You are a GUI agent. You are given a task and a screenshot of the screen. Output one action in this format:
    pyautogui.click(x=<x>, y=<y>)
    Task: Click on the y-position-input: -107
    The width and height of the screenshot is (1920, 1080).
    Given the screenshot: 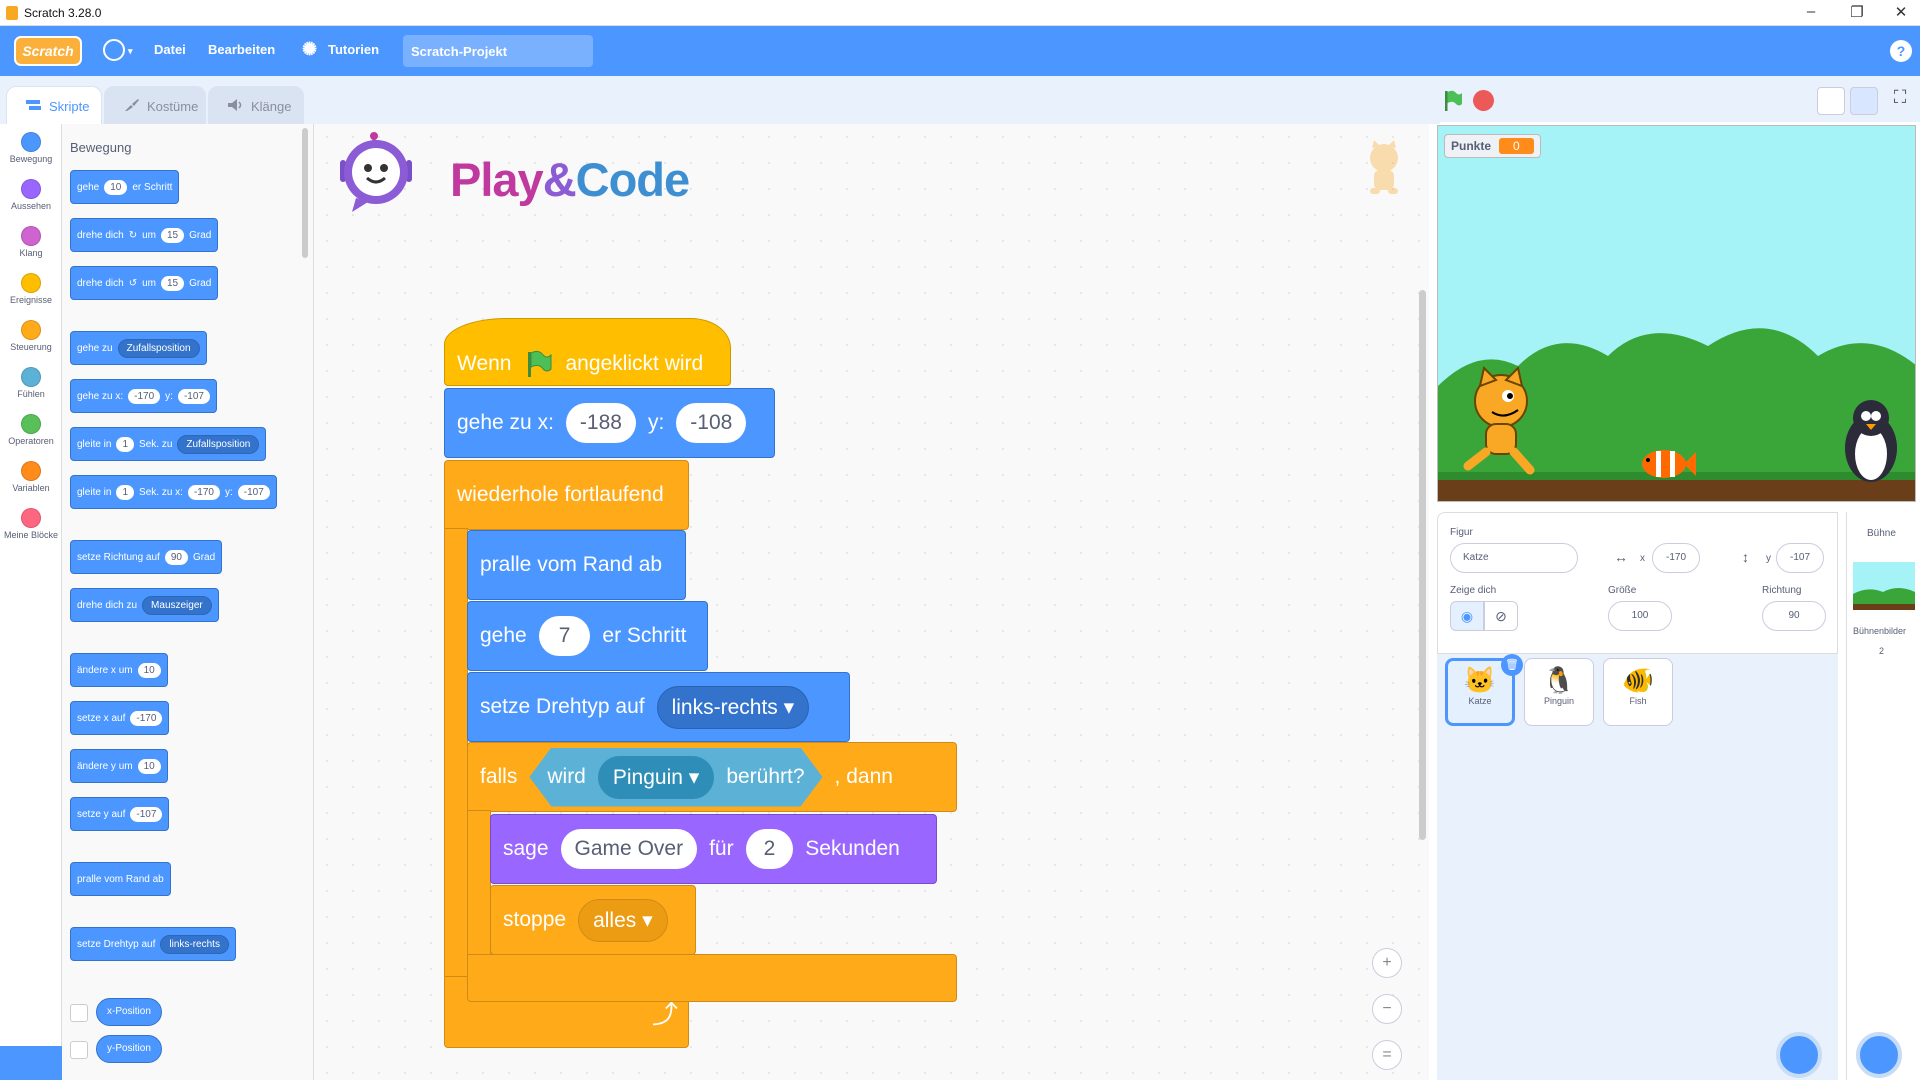 What is the action you would take?
    pyautogui.click(x=1800, y=558)
    